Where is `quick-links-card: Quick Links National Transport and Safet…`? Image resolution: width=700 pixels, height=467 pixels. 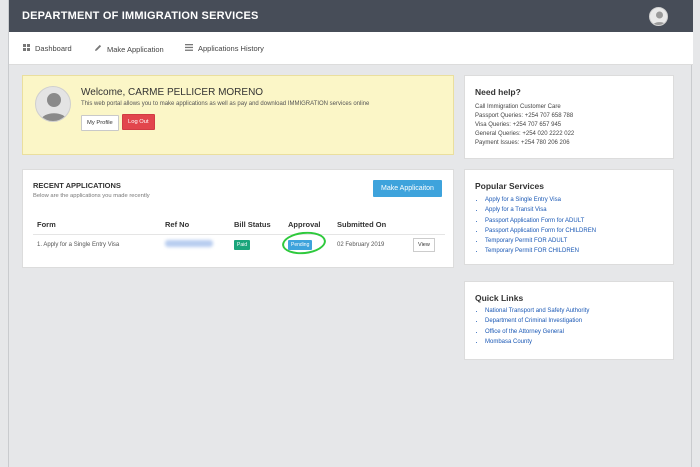
quick-links-card: Quick Links National Transport and Safet… is located at coordinates (569, 320).